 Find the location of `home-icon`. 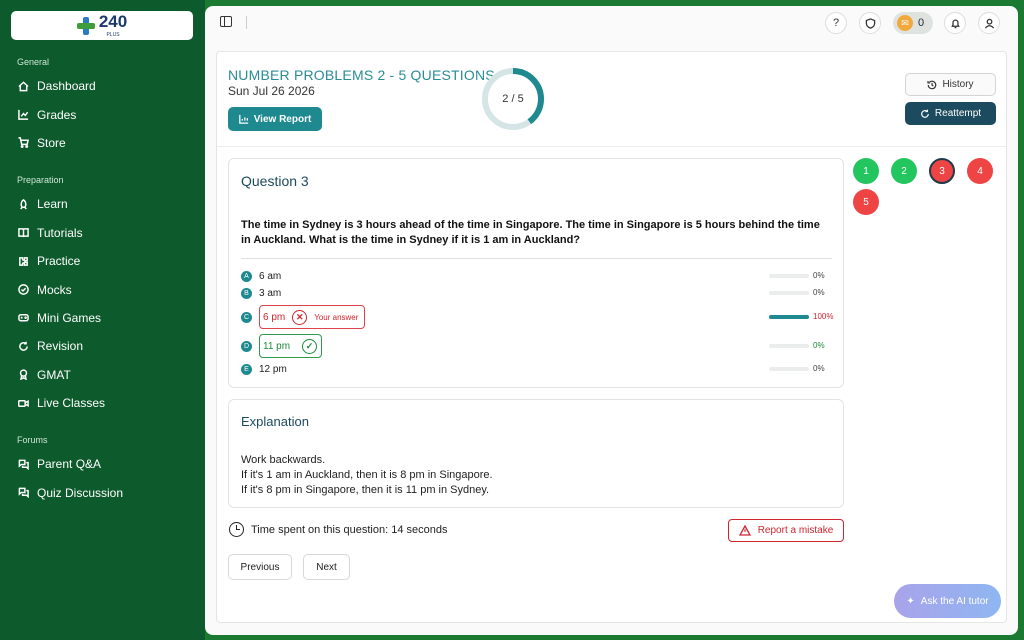

home-icon is located at coordinates (23, 86).